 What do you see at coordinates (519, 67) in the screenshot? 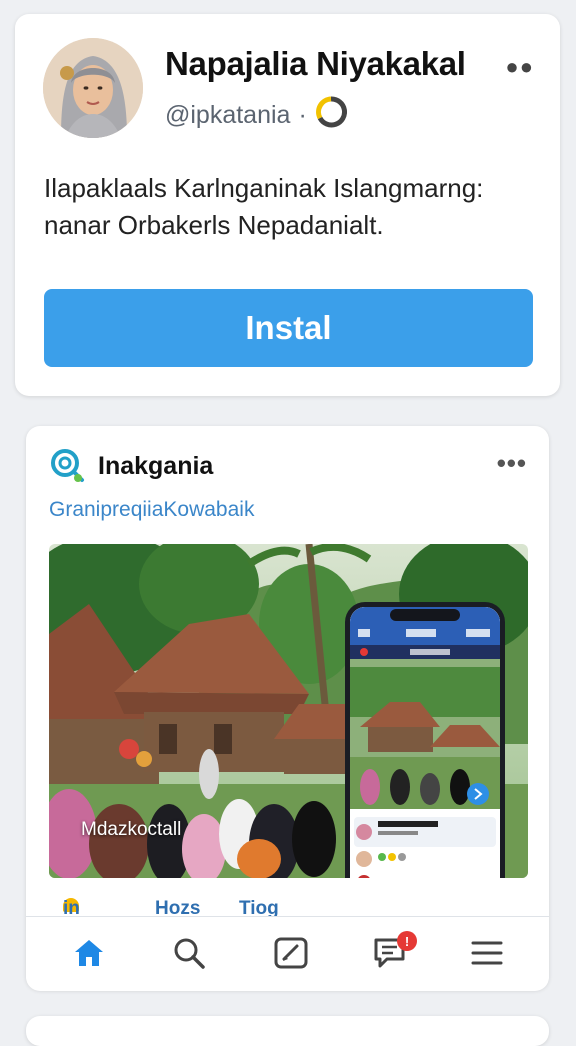
I see `more-options-icon: ●●` at bounding box center [519, 67].